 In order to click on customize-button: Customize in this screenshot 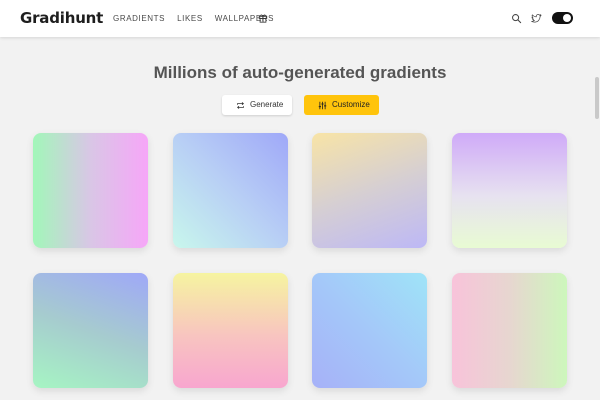, I will do `click(341, 105)`.